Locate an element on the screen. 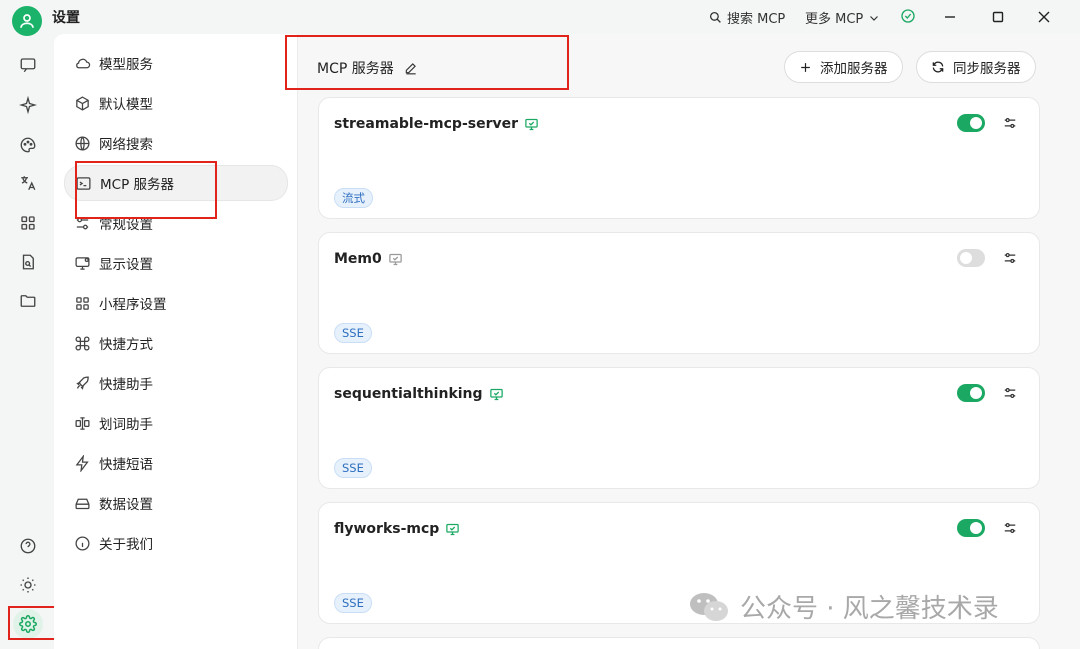  server-name: streamable-mcp-server is located at coordinates (426, 124).